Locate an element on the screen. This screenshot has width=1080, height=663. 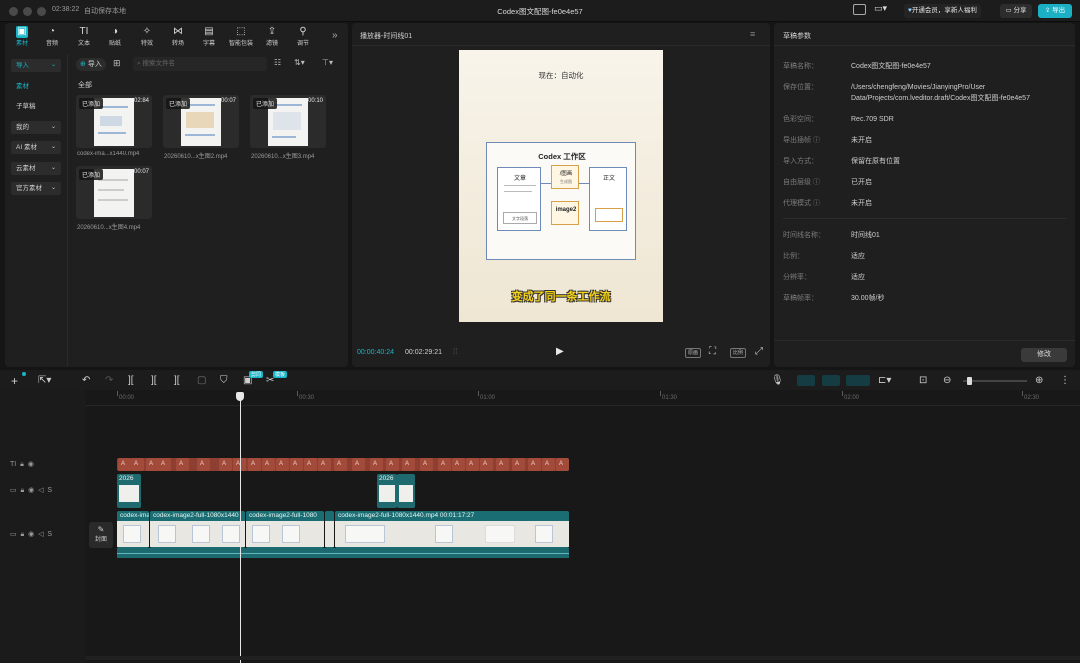
tab-subtitle: ▤ 字幕 is located at coordinates (209, 37).